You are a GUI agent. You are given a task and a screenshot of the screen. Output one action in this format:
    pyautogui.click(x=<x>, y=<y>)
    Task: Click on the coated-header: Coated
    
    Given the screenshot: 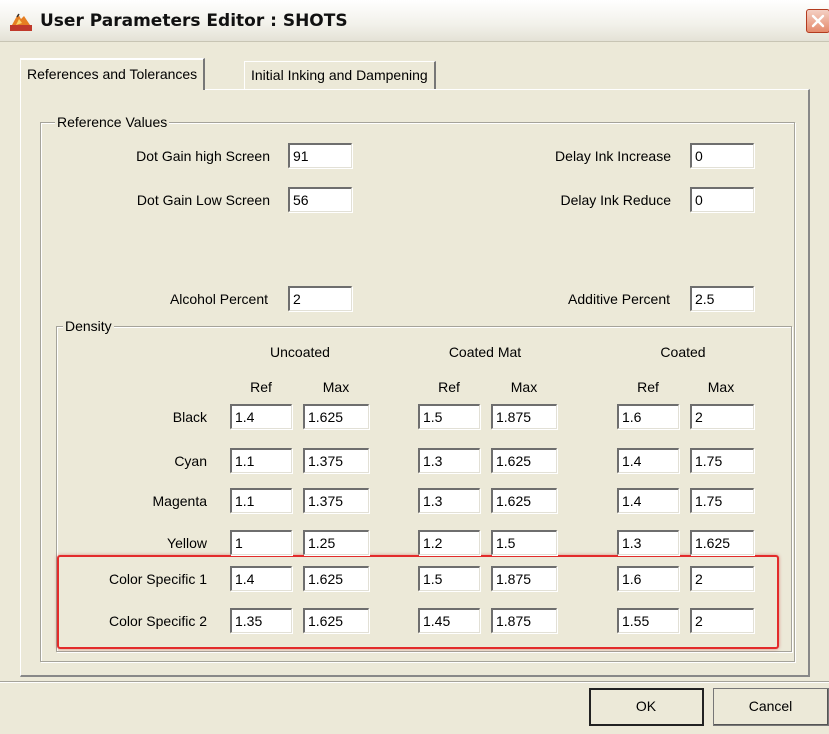 What is the action you would take?
    pyautogui.click(x=683, y=352)
    